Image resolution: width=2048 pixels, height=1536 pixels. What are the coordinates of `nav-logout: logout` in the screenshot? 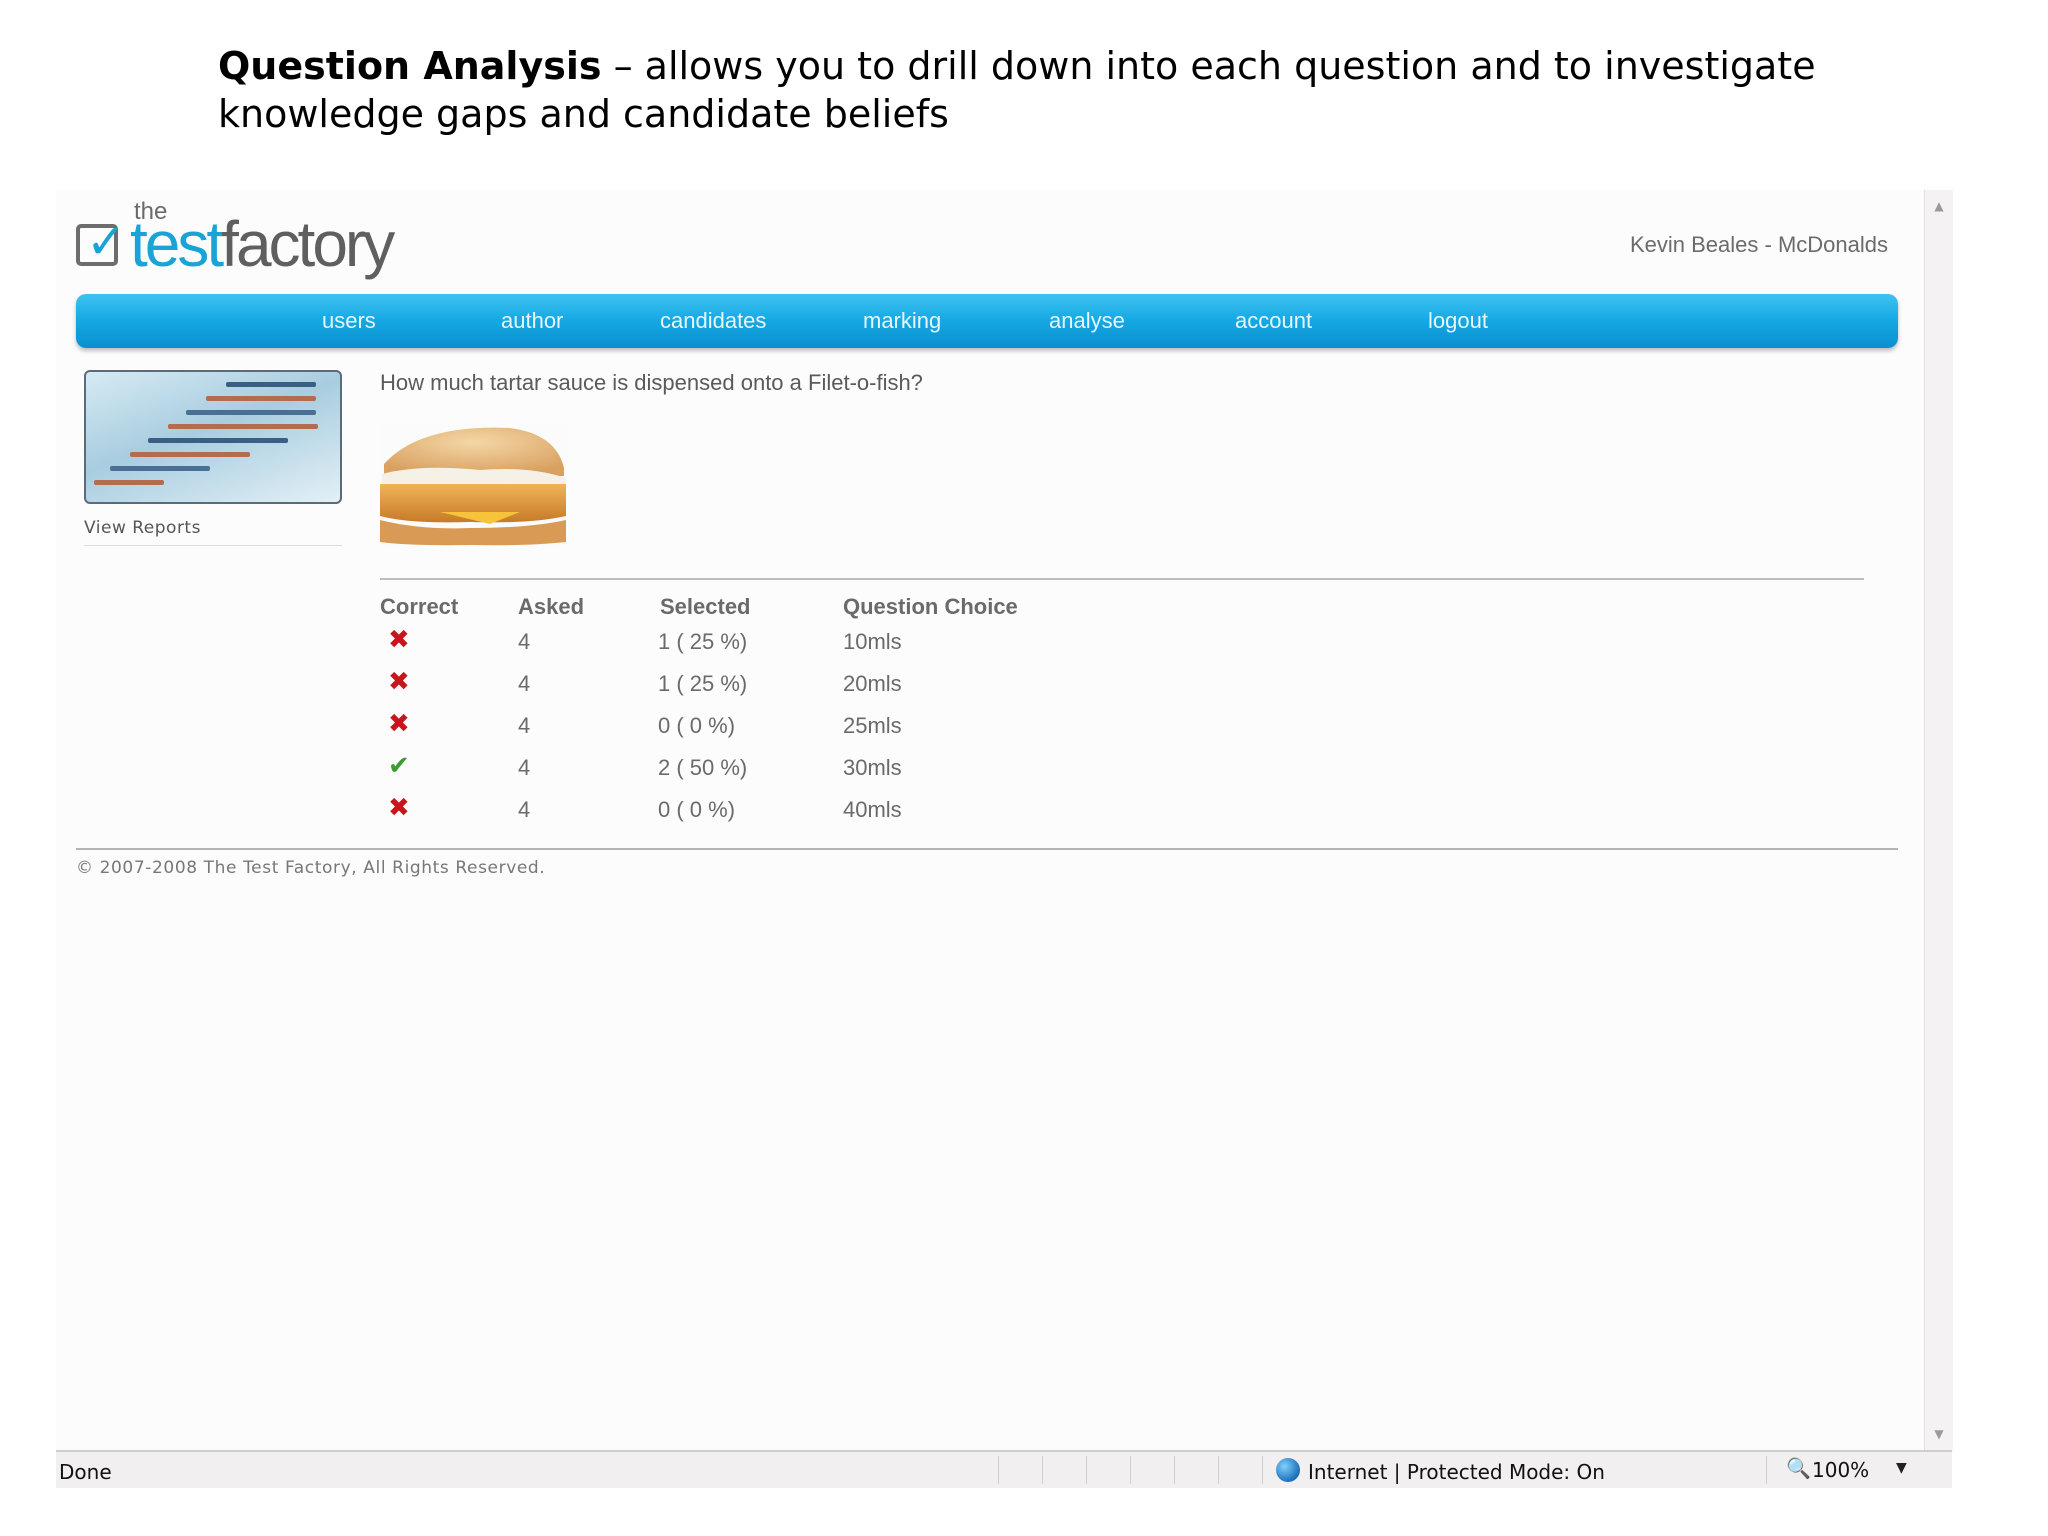 It's located at (1458, 321).